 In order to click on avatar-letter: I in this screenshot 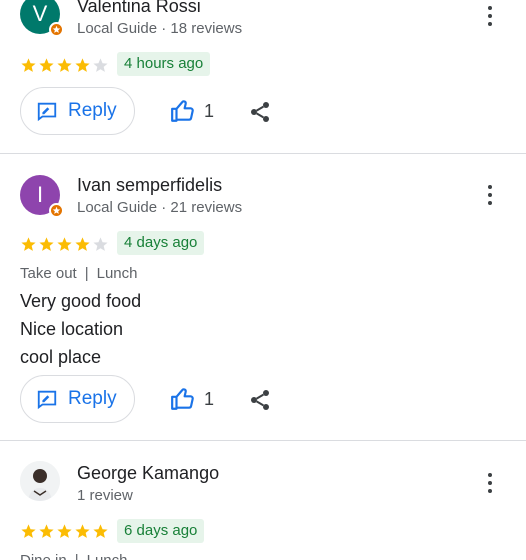, I will do `click(40, 194)`.